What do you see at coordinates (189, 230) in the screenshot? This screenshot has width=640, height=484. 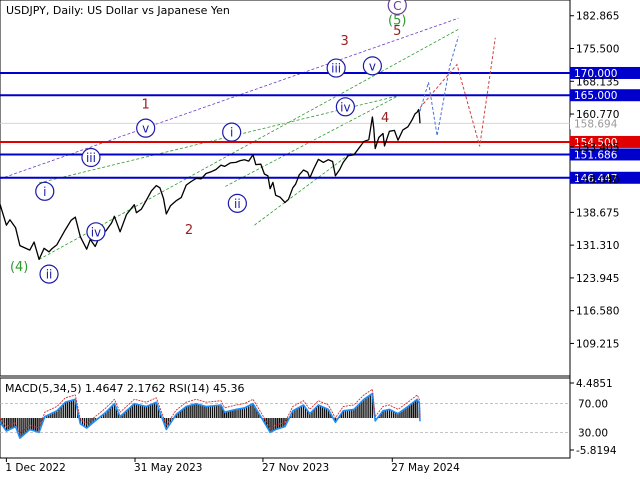 I see `wave-label: 2` at bounding box center [189, 230].